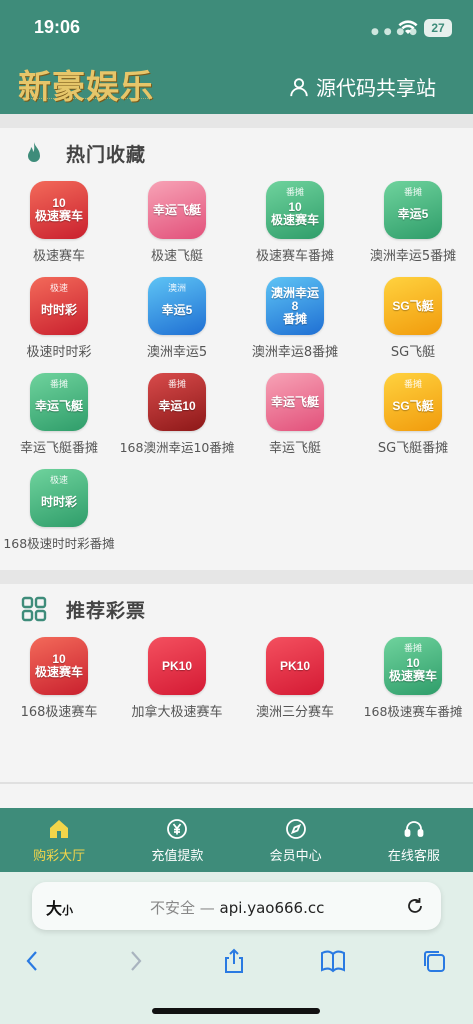 The image size is (473, 1024). Describe the element at coordinates (415, 906) in the screenshot. I see `reload-icon` at that location.